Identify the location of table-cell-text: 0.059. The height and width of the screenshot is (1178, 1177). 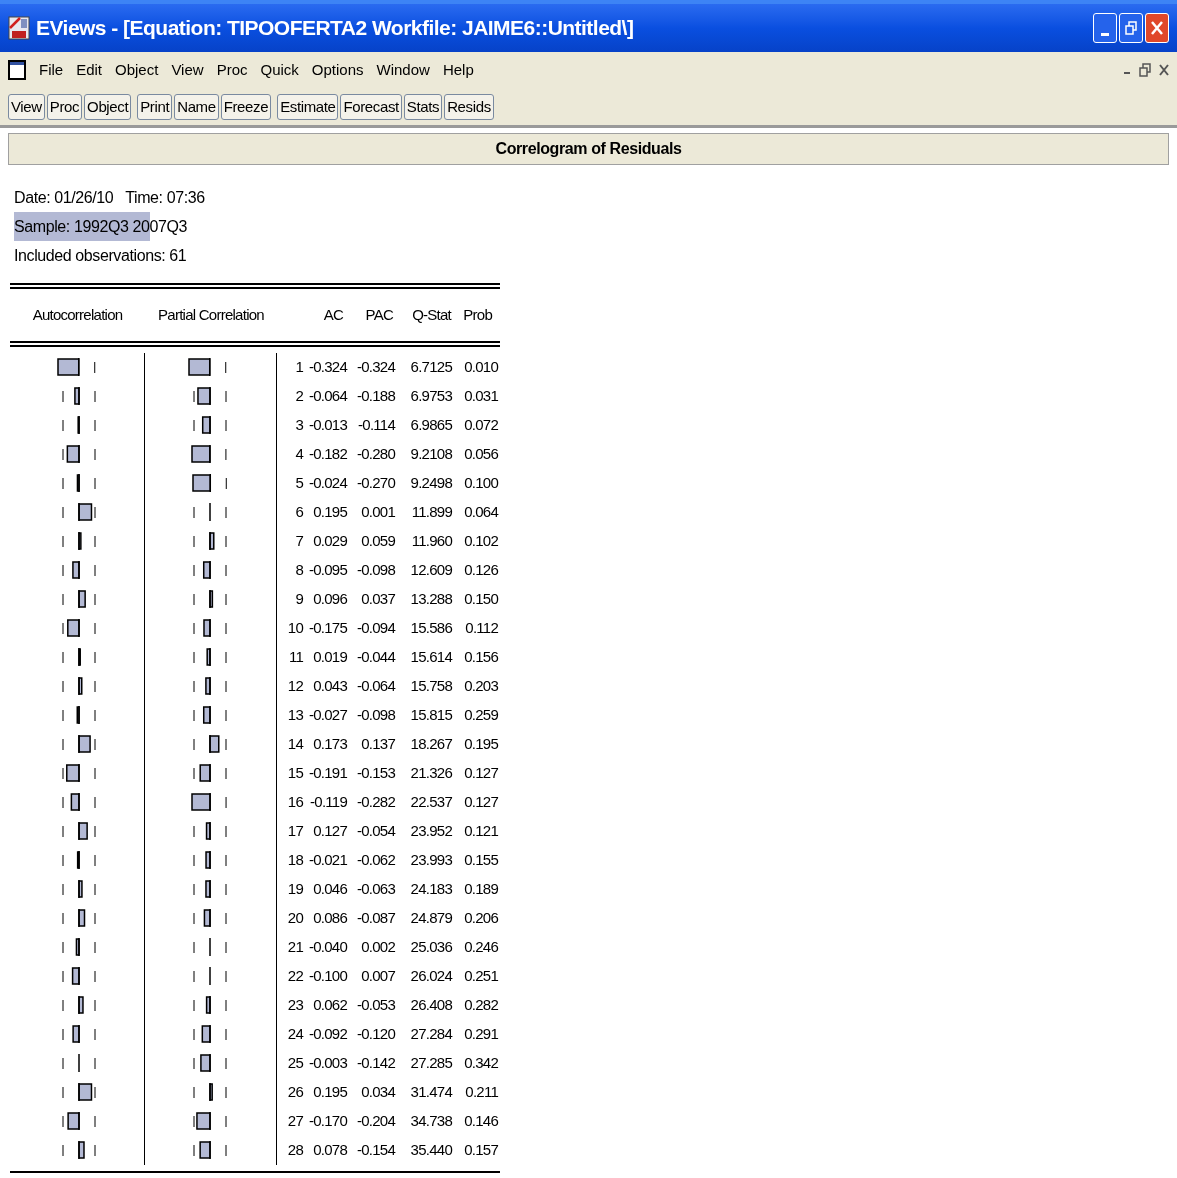
(378, 541).